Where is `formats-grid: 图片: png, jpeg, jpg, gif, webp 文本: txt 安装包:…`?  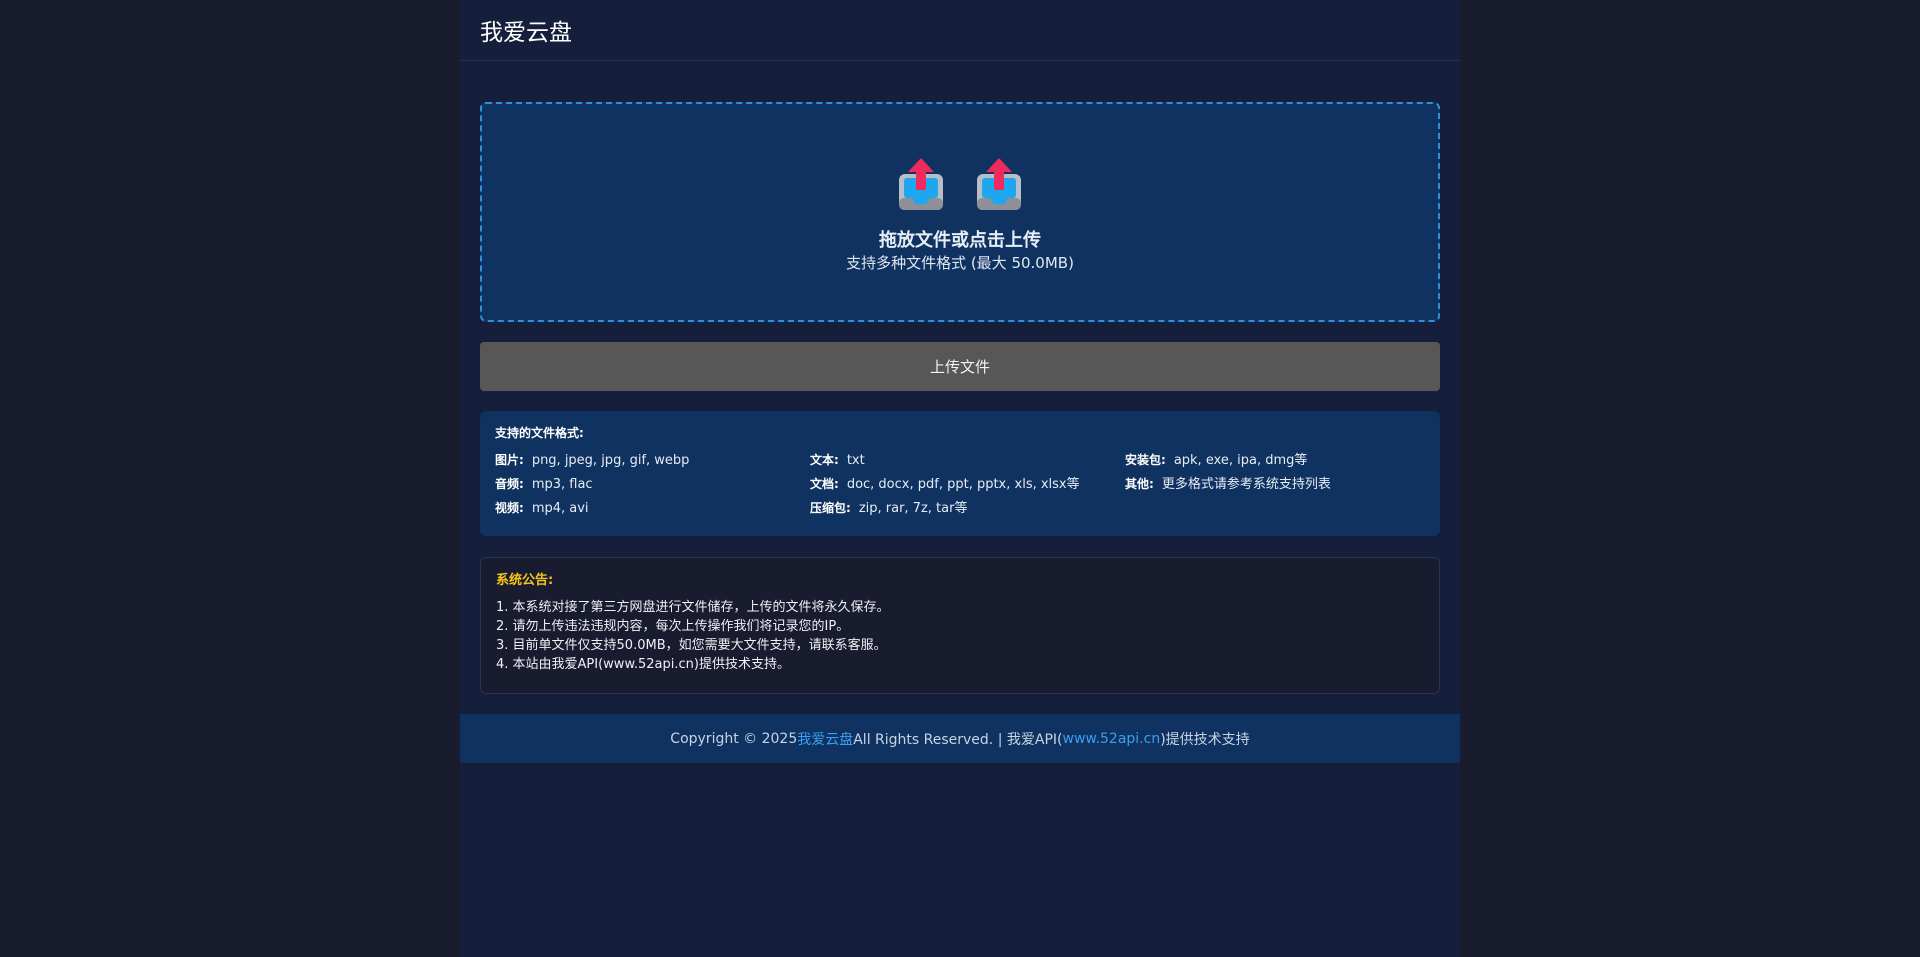
formats-grid: 图片: png, jpeg, jpg, gif, webp 文本: txt 安装包:… is located at coordinates (960, 484).